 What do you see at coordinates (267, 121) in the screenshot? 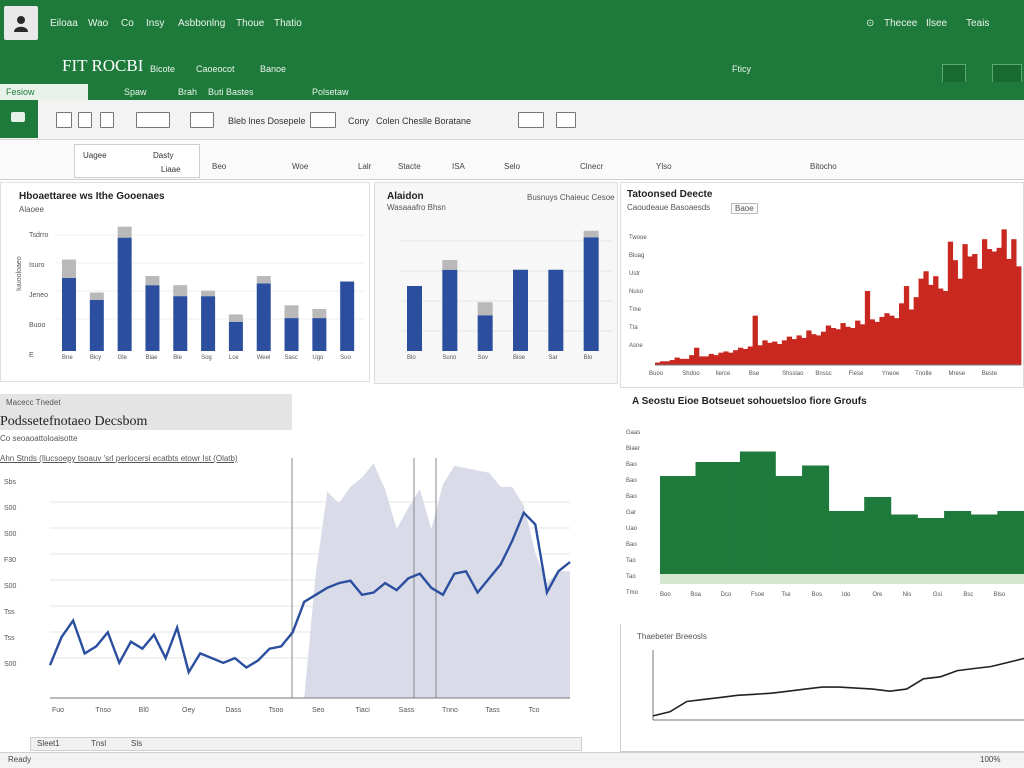
I see `ribbon-label-1: Bleb lnes Dosepele` at bounding box center [267, 121].